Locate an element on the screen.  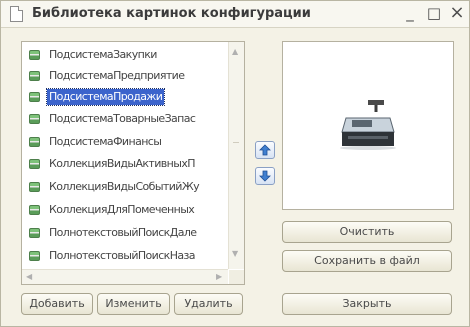
cash-register-icon is located at coordinates (368, 125).